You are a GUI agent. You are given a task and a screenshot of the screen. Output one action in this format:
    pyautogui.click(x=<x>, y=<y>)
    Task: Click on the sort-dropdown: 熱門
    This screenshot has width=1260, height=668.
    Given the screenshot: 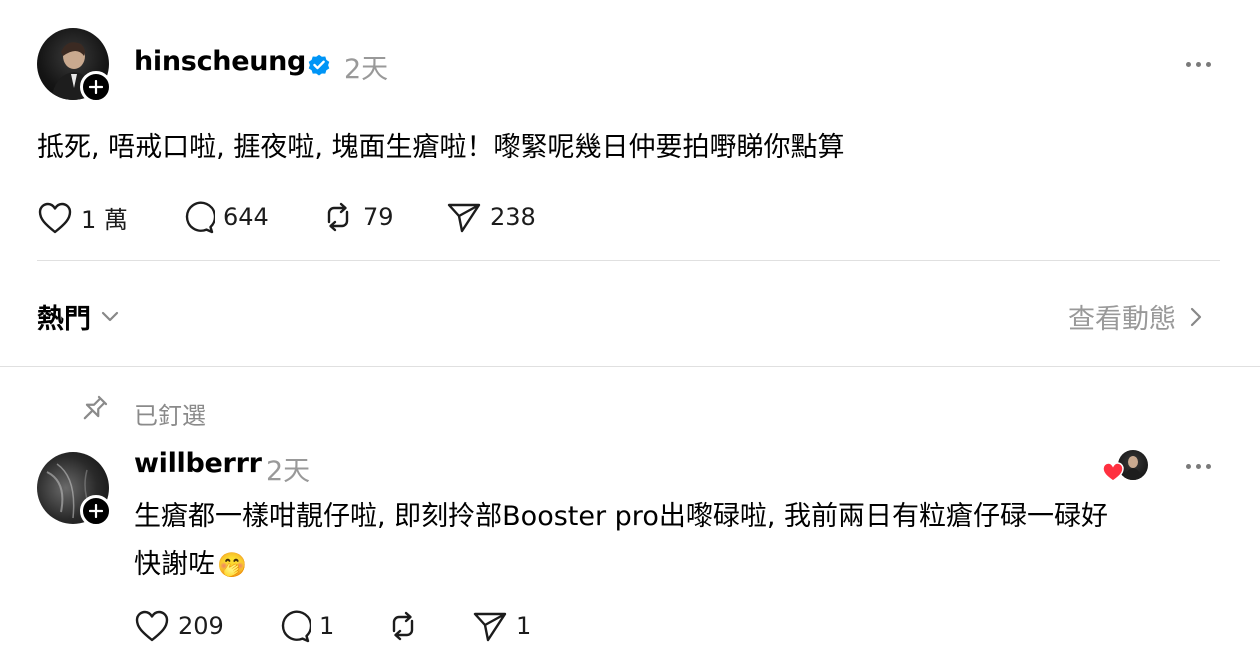 What is the action you would take?
    pyautogui.click(x=78, y=316)
    